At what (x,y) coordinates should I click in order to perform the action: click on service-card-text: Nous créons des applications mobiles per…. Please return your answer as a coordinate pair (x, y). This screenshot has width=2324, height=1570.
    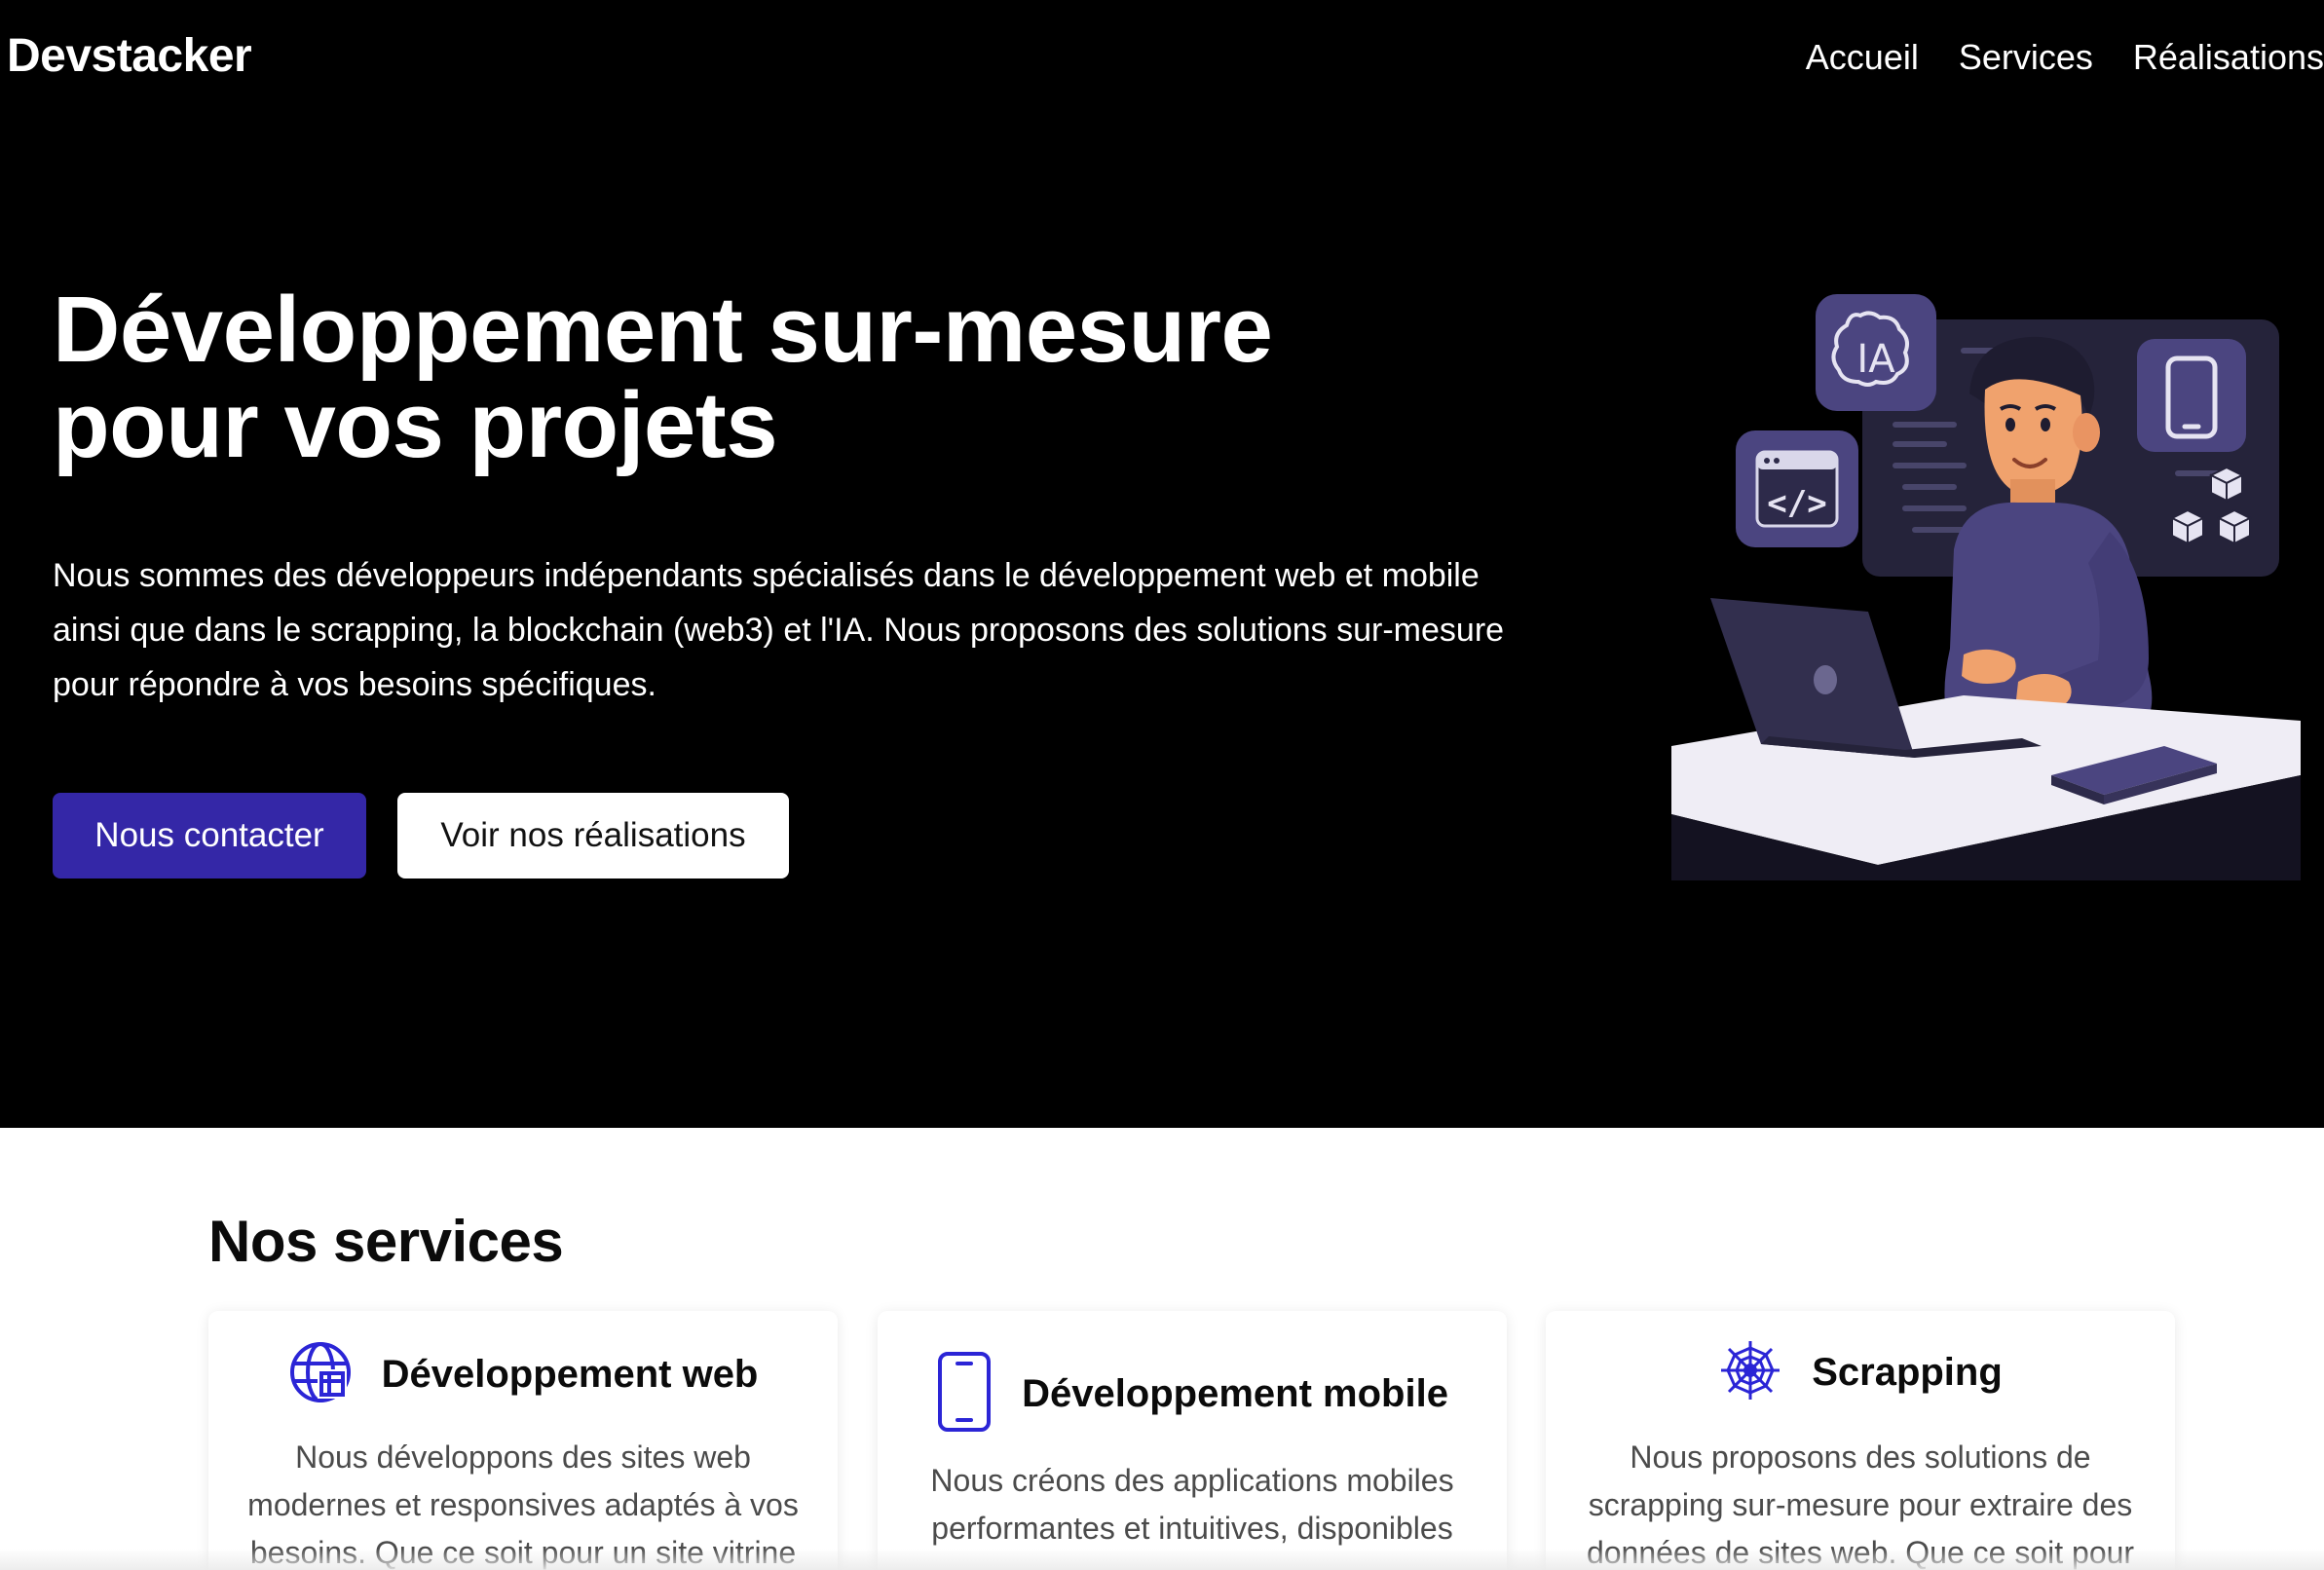
    Looking at the image, I should click on (1192, 1504).